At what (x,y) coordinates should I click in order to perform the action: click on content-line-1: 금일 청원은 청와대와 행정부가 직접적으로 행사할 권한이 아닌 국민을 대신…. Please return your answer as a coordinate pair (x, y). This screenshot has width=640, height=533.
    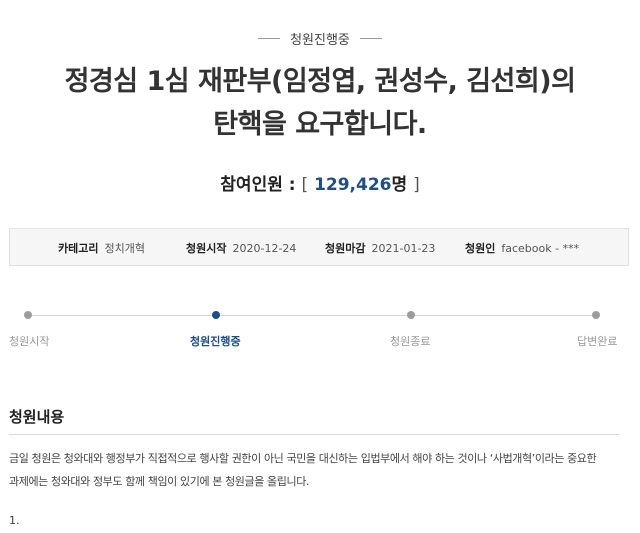
    Looking at the image, I should click on (303, 458).